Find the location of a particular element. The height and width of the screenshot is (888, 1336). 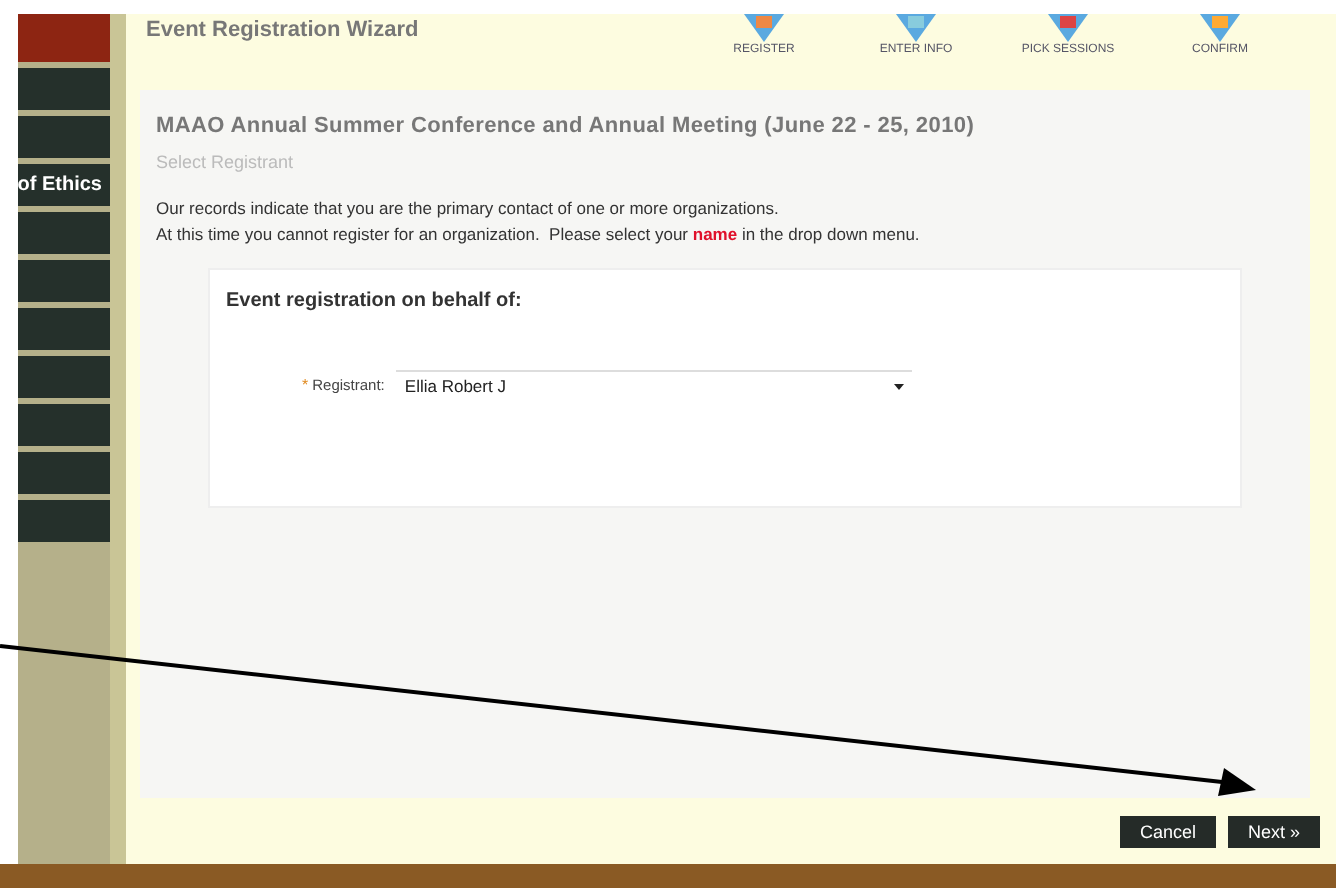

step-subtitle: Select Registrant is located at coordinates (226, 162).